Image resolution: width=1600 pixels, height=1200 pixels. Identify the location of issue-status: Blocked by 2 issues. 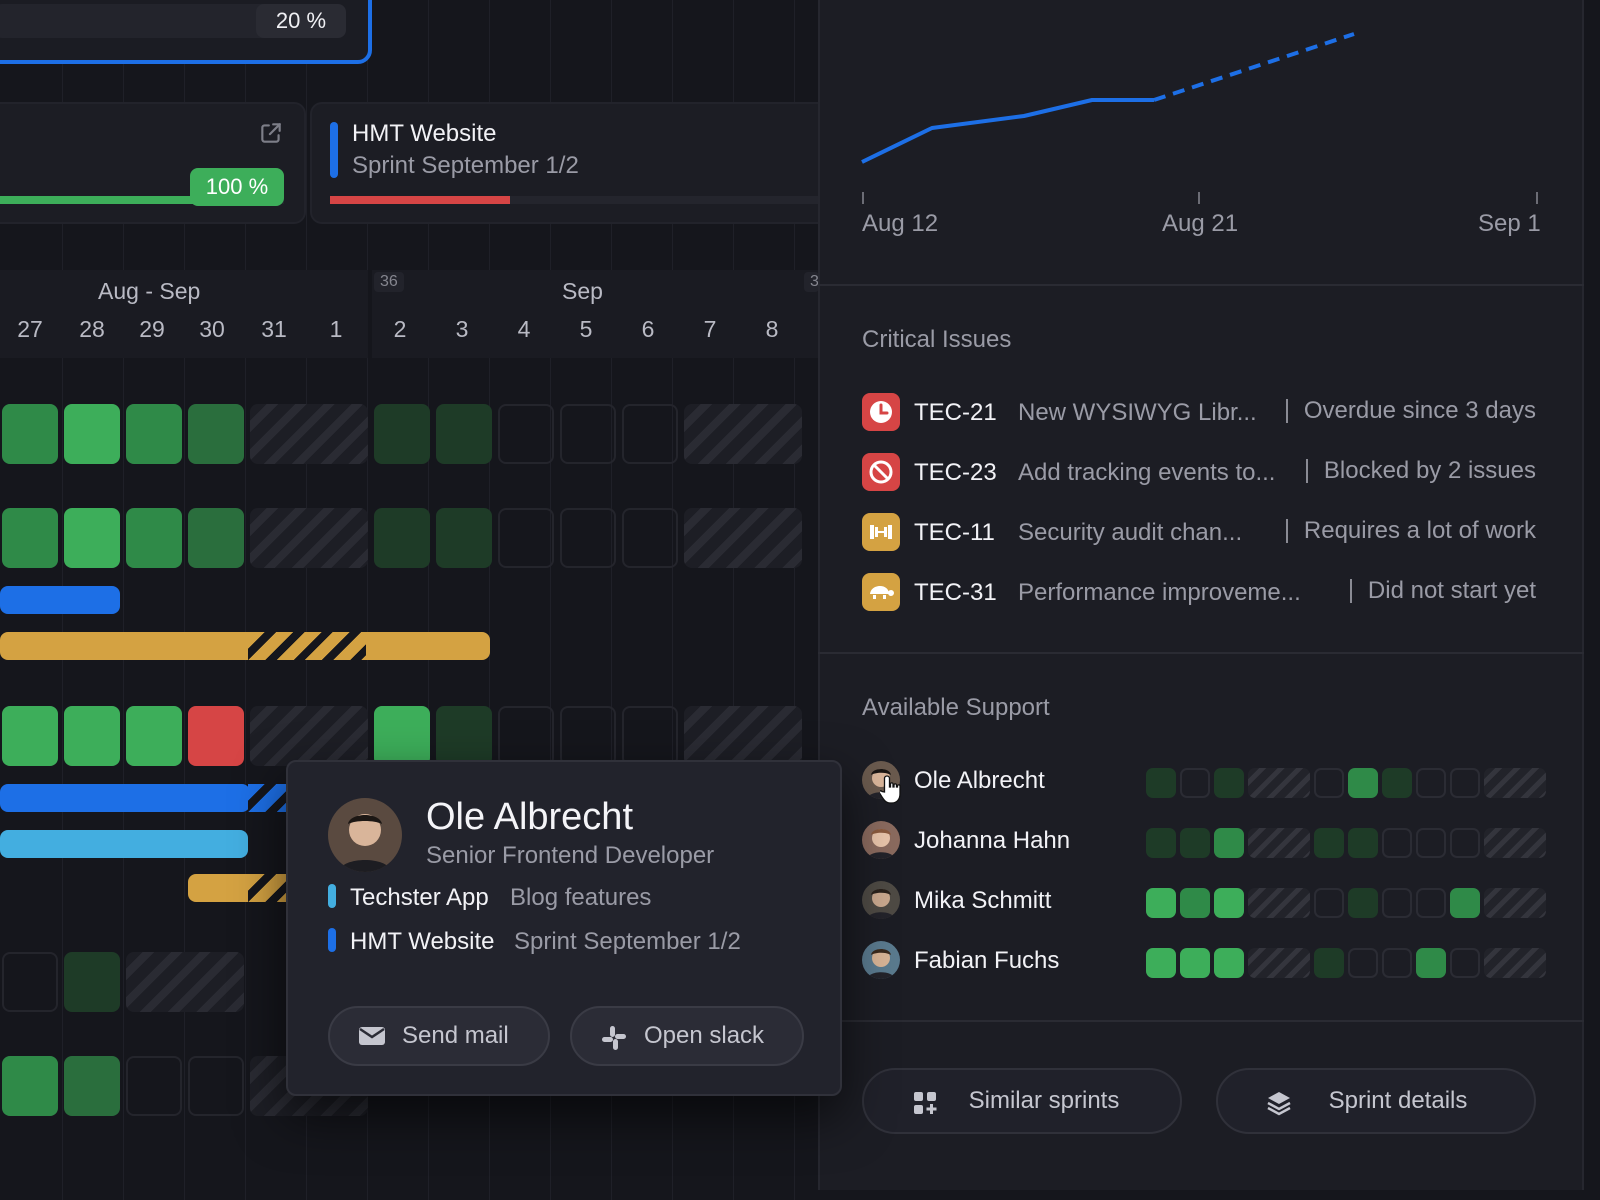
(1420, 471).